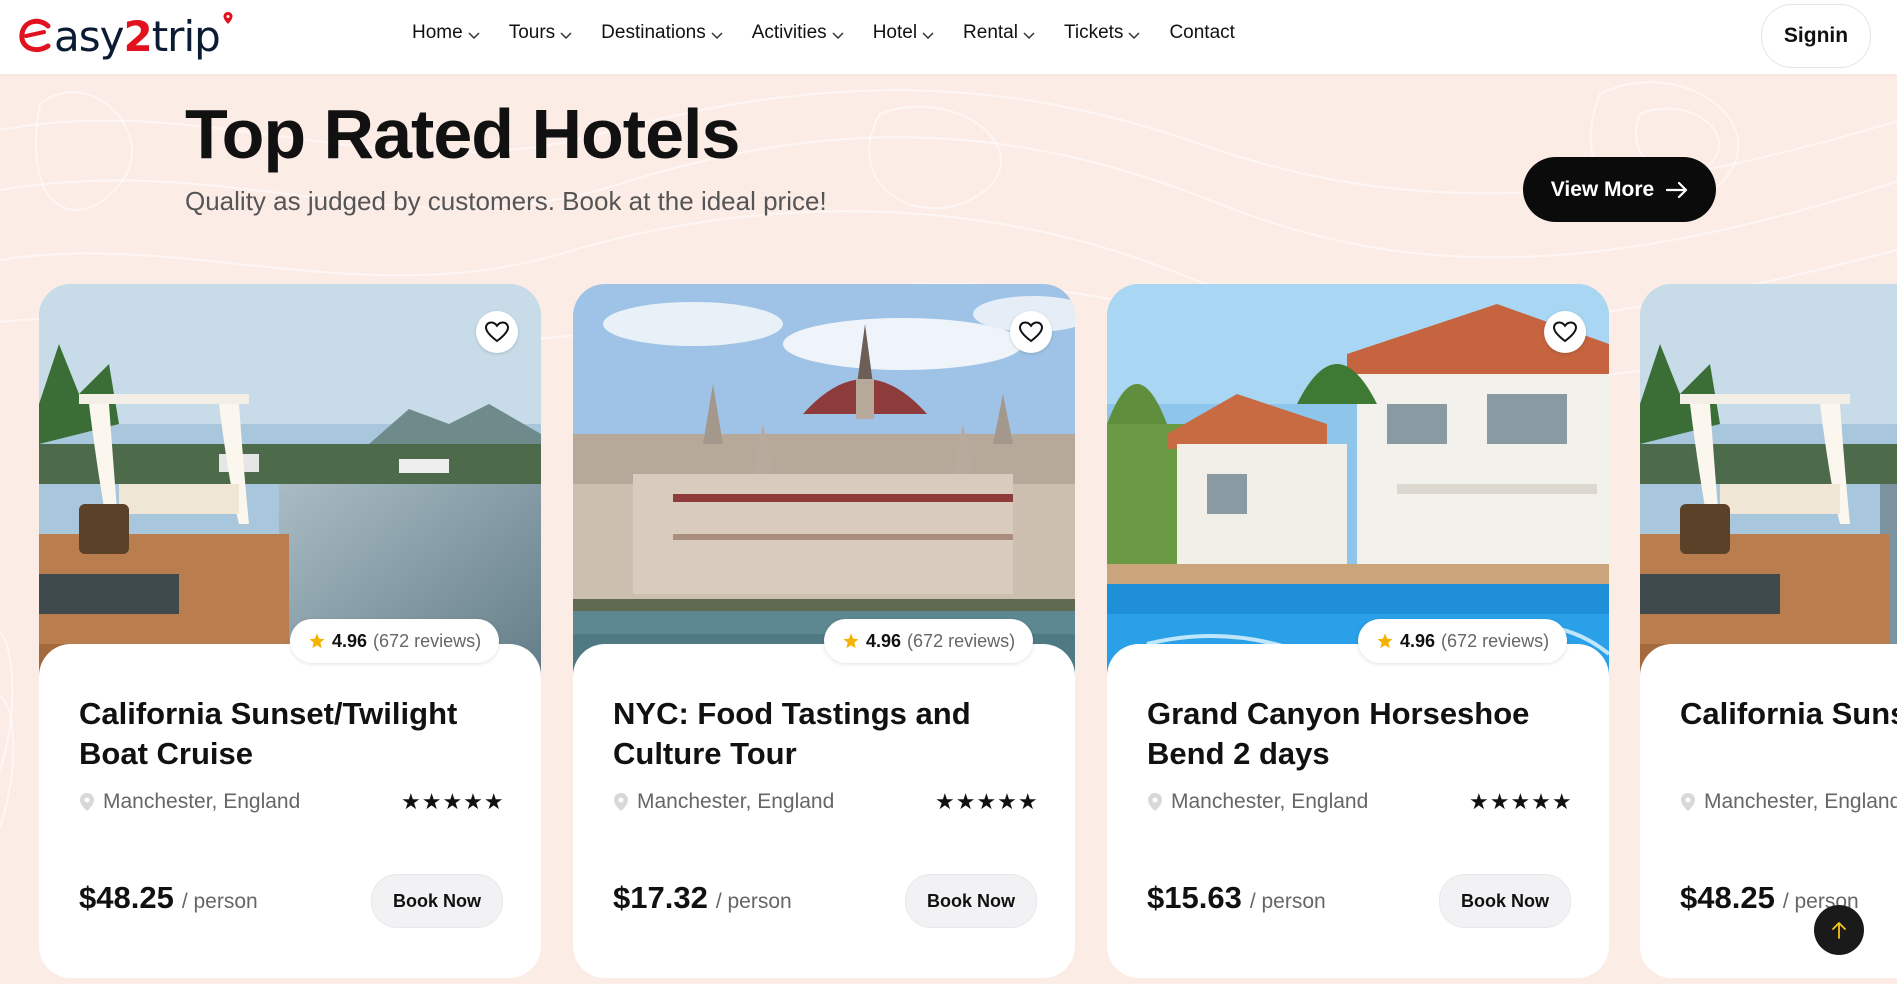  I want to click on logo-text-2: 2, so click(137, 36).